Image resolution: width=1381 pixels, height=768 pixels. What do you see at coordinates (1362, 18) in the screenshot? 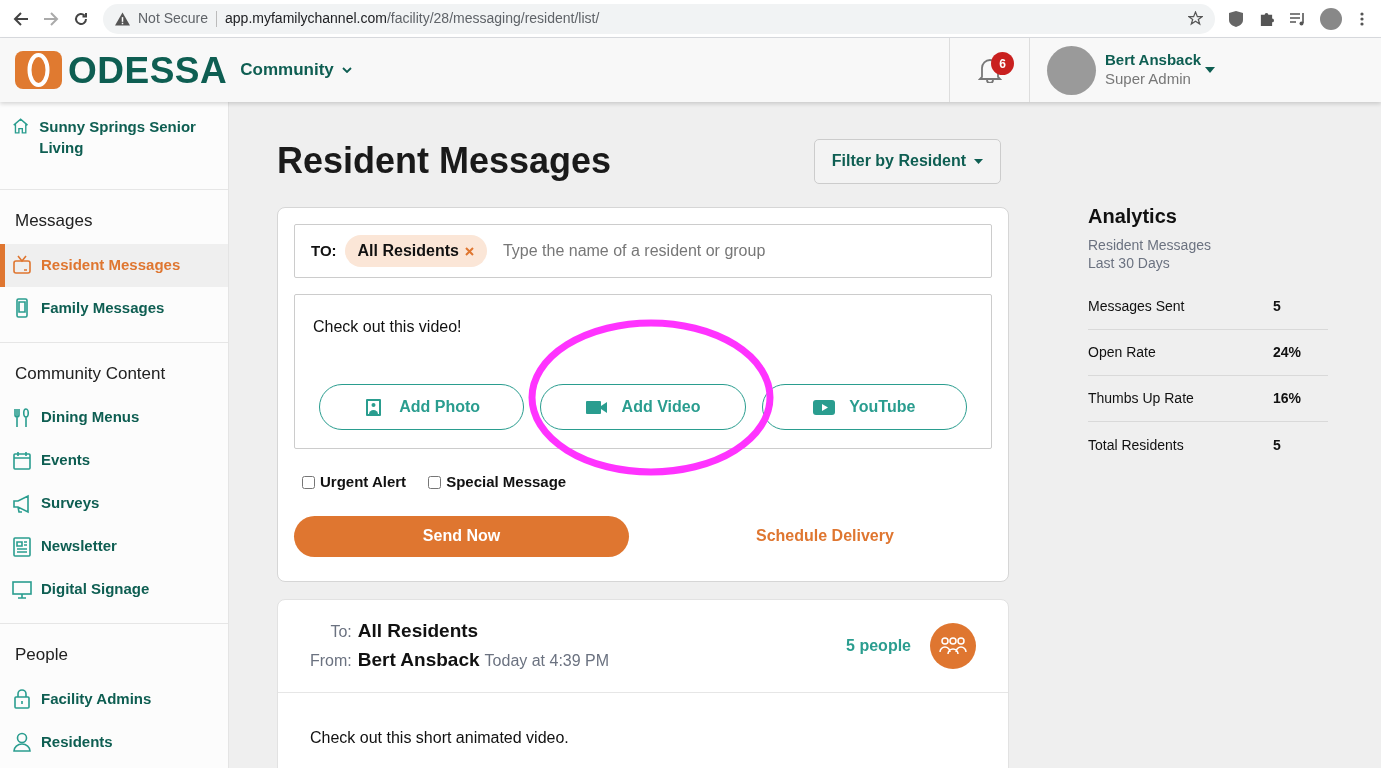
I see `menu-icon` at bounding box center [1362, 18].